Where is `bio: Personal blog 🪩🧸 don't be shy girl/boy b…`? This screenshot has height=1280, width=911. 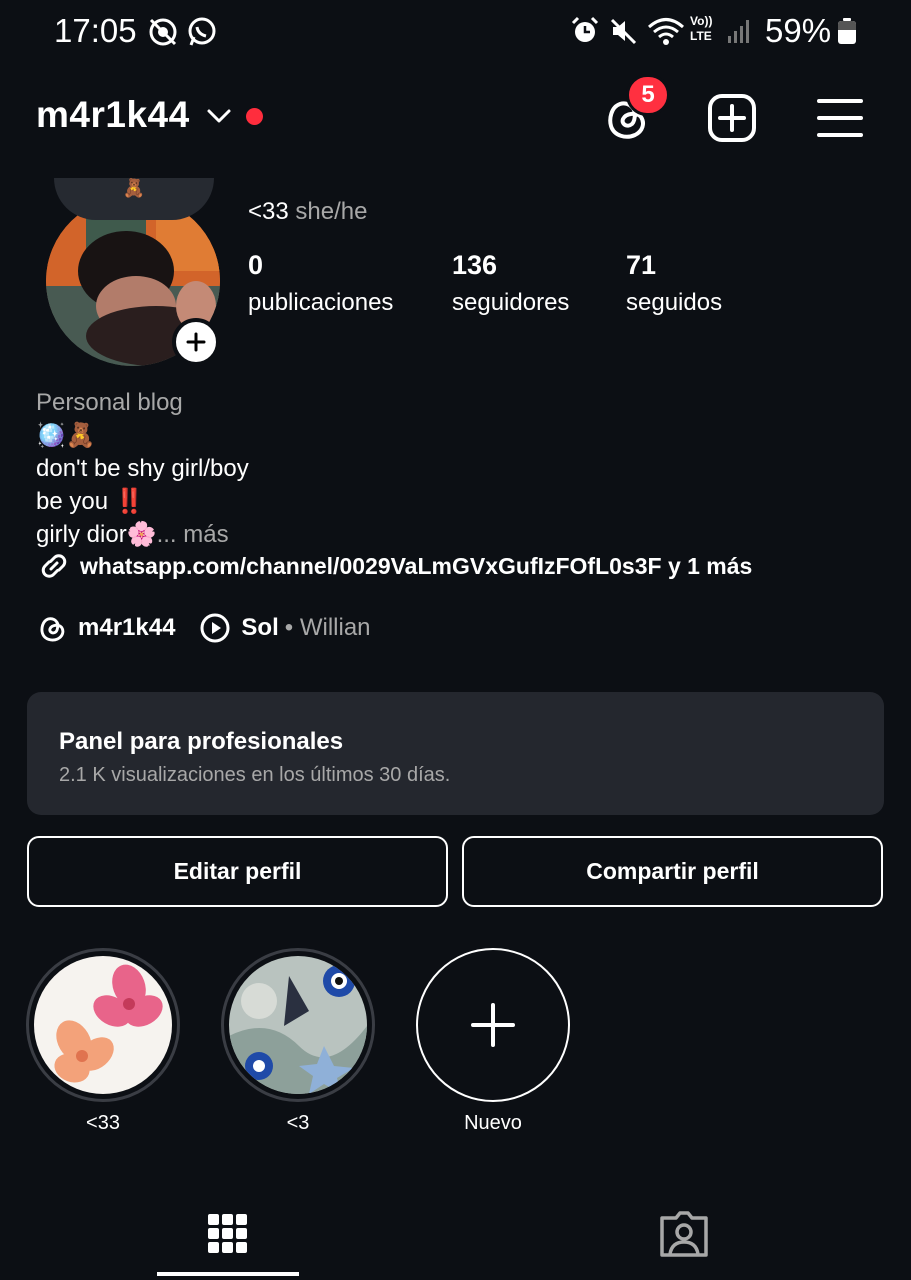
bio: Personal blog 🪩🧸 don't be shy girl/boy b… is located at coordinates (142, 468).